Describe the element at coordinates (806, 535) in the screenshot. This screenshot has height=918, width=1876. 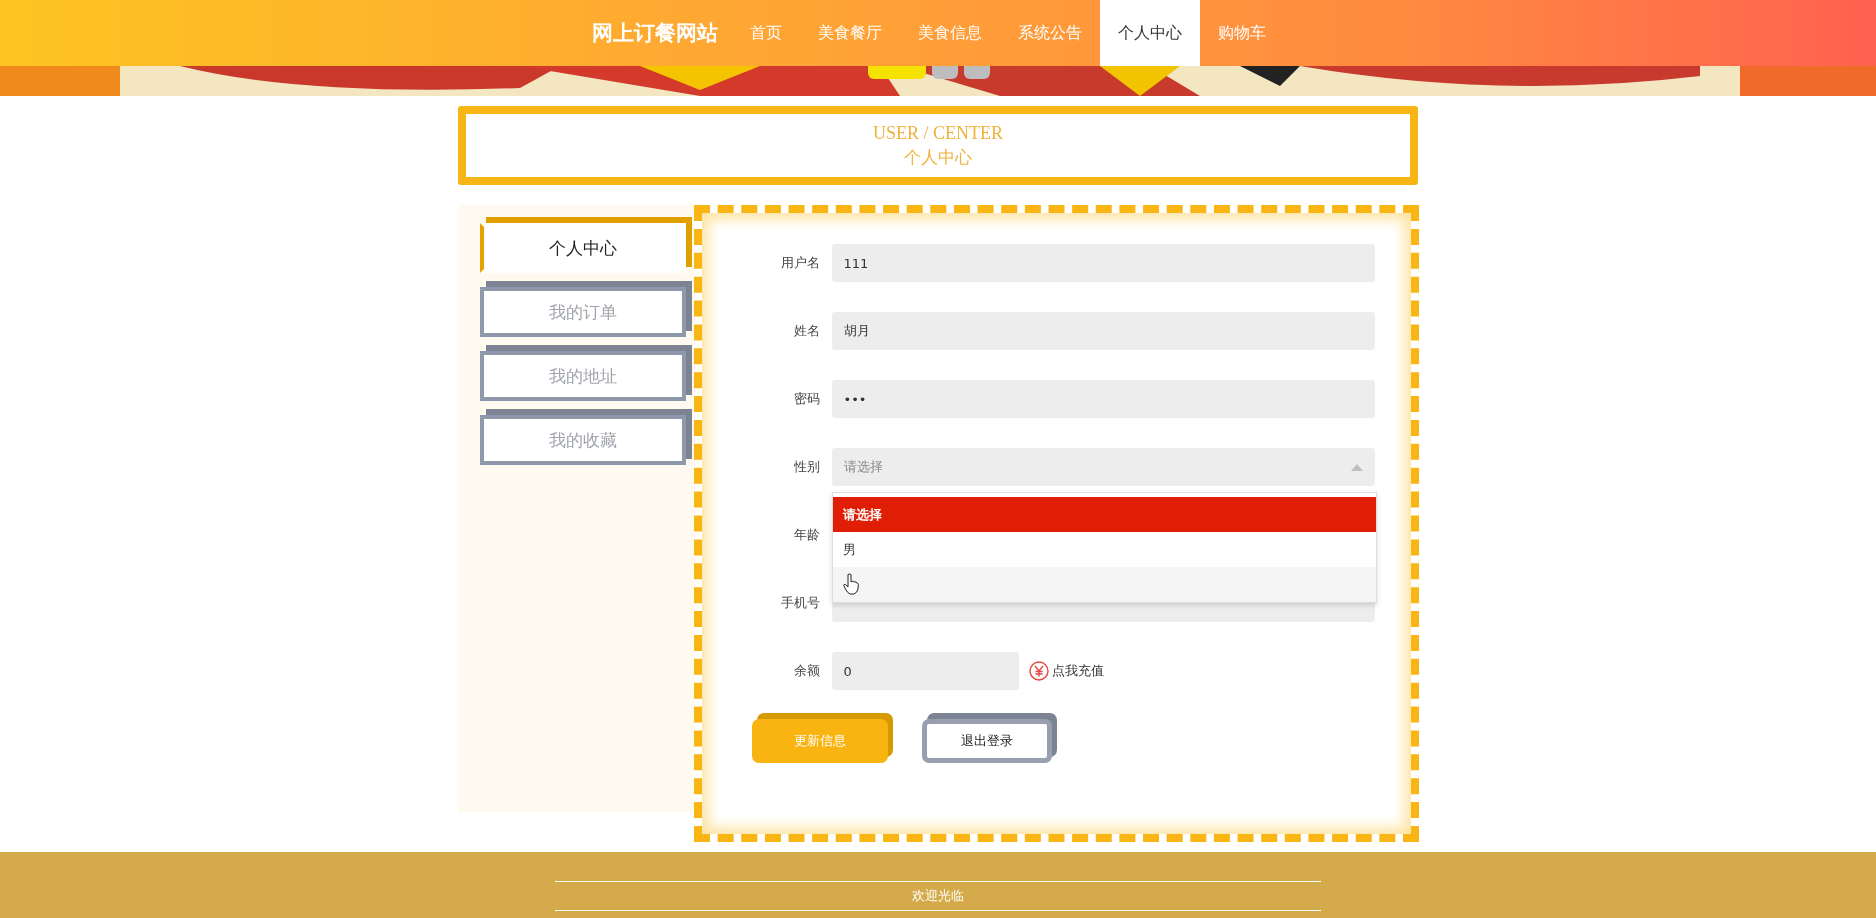
I see `field-label: 年龄` at that location.